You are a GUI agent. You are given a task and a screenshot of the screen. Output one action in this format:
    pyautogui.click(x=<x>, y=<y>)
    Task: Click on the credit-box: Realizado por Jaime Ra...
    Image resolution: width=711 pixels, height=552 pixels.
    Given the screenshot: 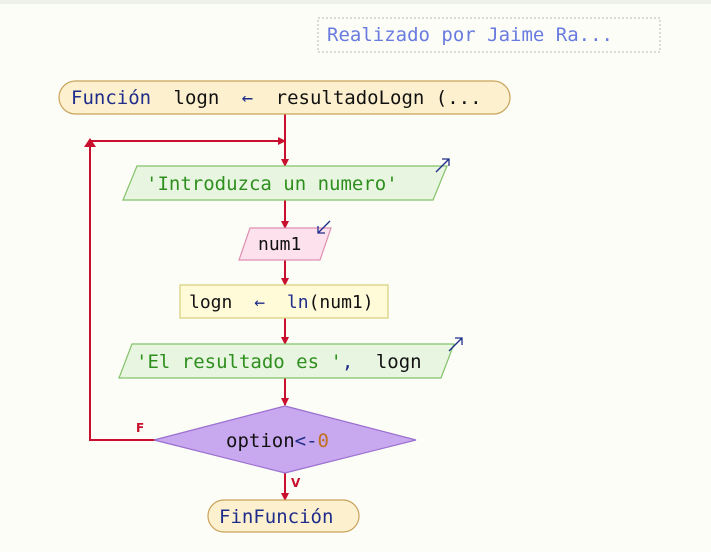 What is the action you would take?
    pyautogui.click(x=489, y=35)
    